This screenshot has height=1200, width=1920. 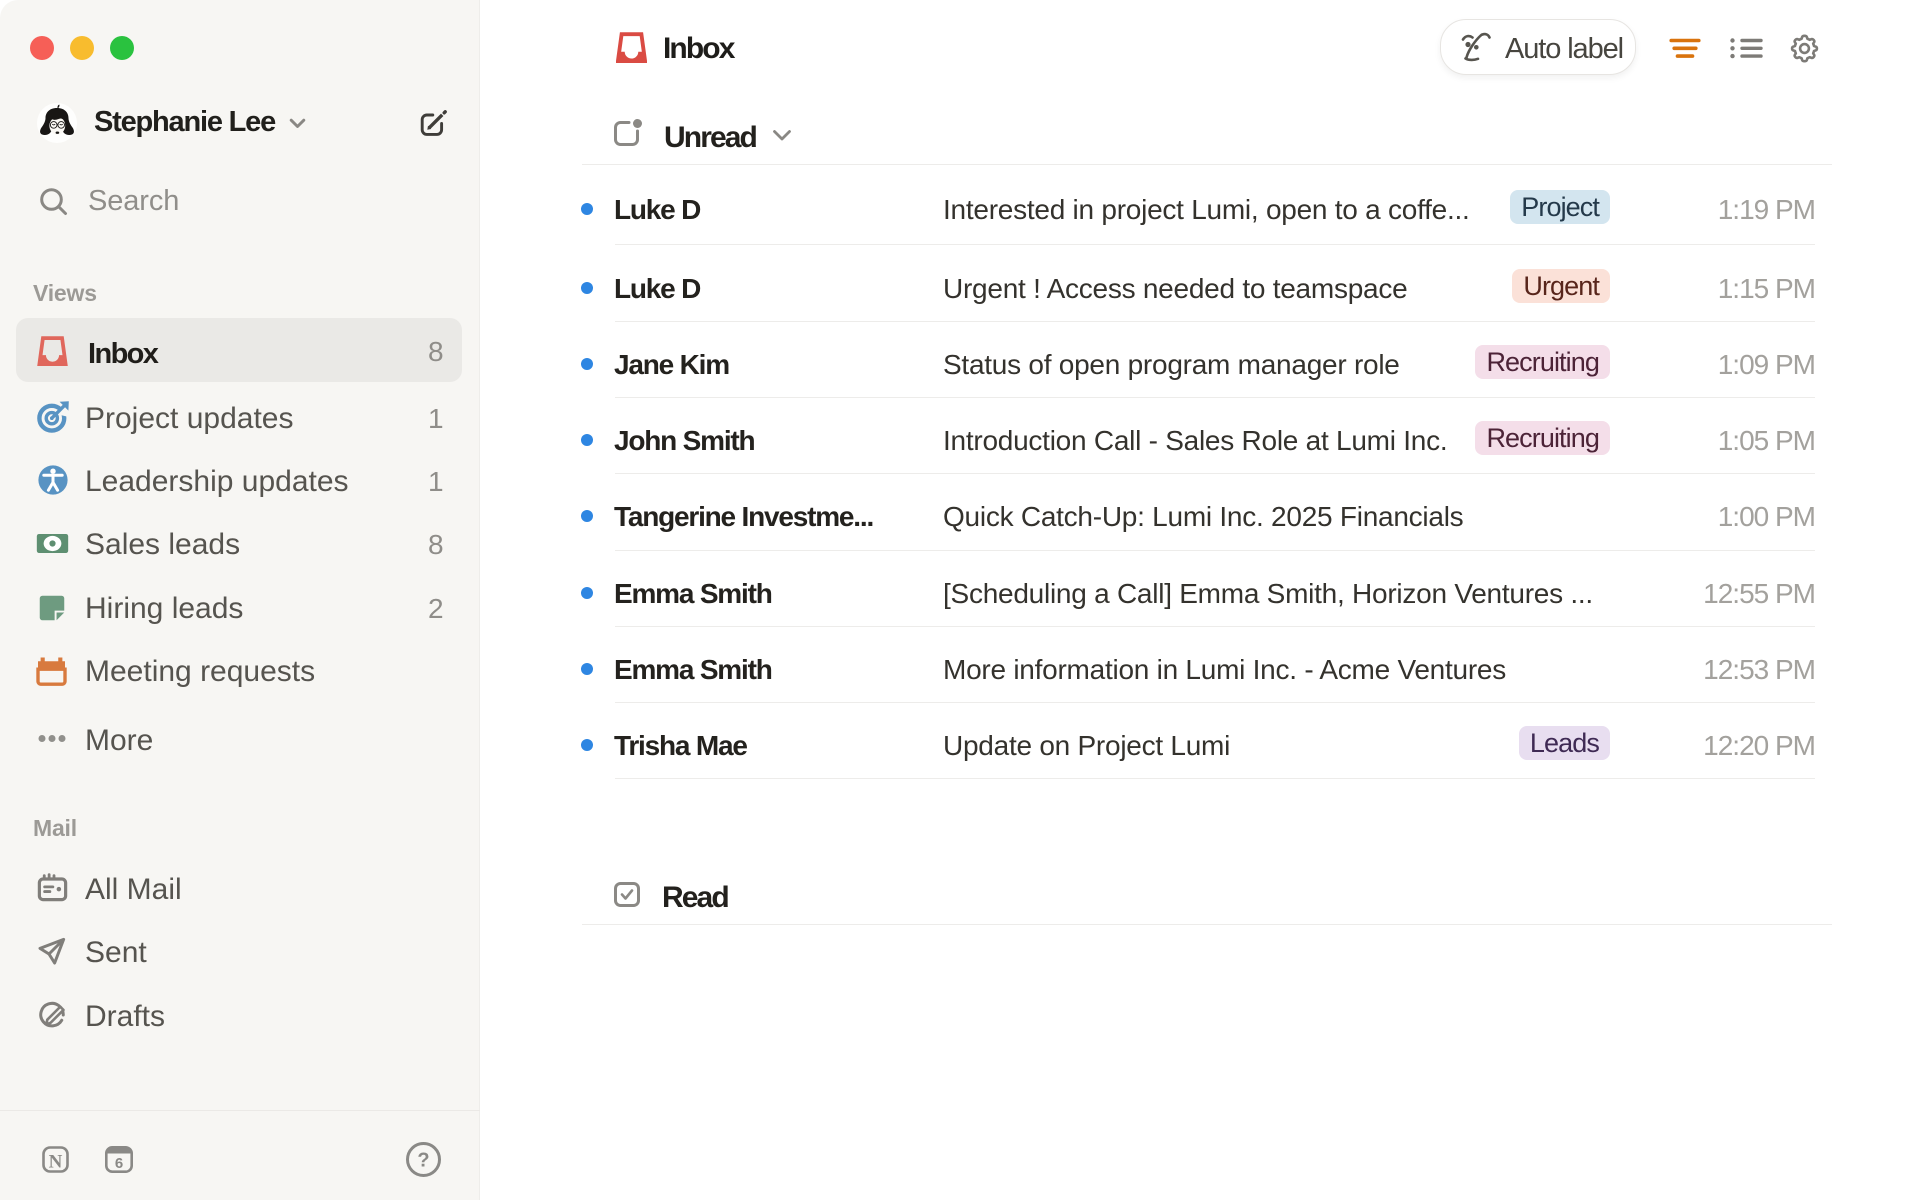 What do you see at coordinates (56, 1162) in the screenshot?
I see `svg-text: N` at bounding box center [56, 1162].